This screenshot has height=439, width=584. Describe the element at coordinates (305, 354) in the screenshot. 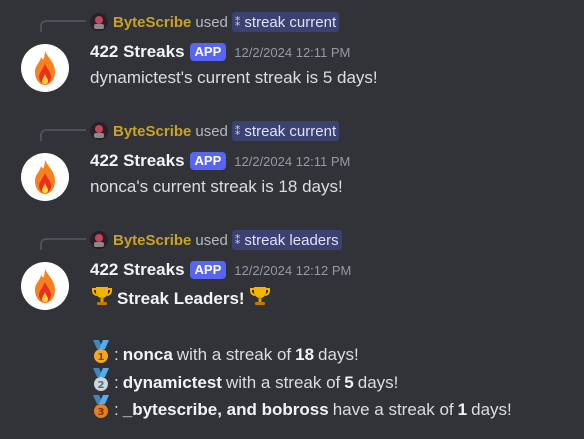

I see `leader-count: 18` at that location.